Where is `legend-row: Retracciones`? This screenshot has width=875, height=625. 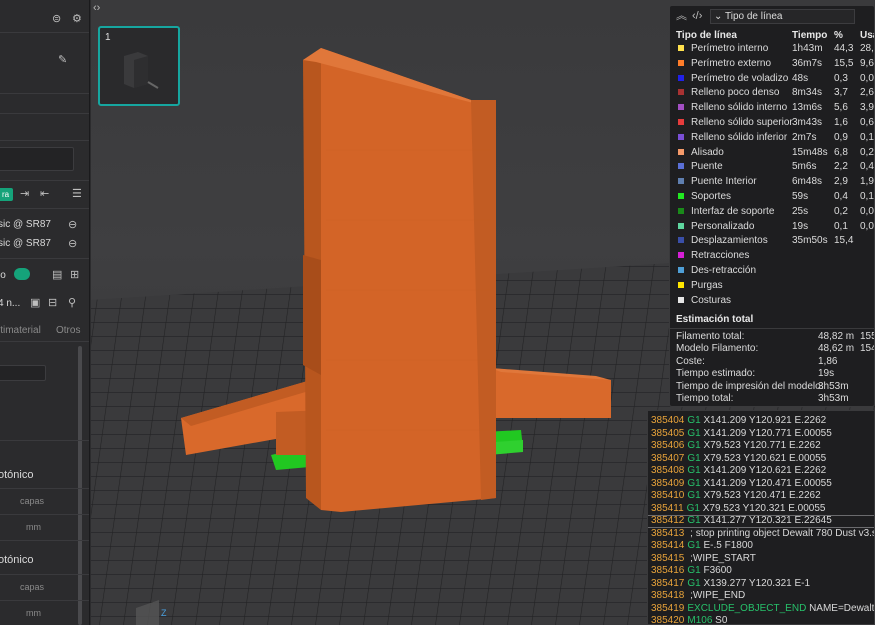
legend-row: Retracciones is located at coordinates (772, 256).